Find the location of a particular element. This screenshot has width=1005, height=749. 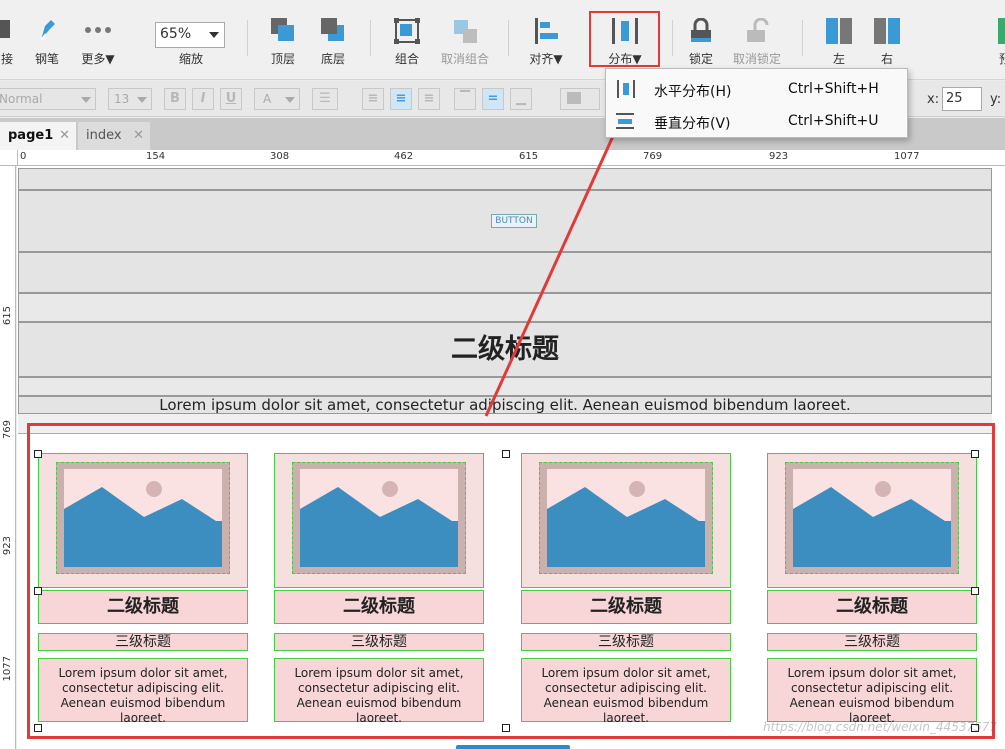

ruler-corner is located at coordinates (9, 158).